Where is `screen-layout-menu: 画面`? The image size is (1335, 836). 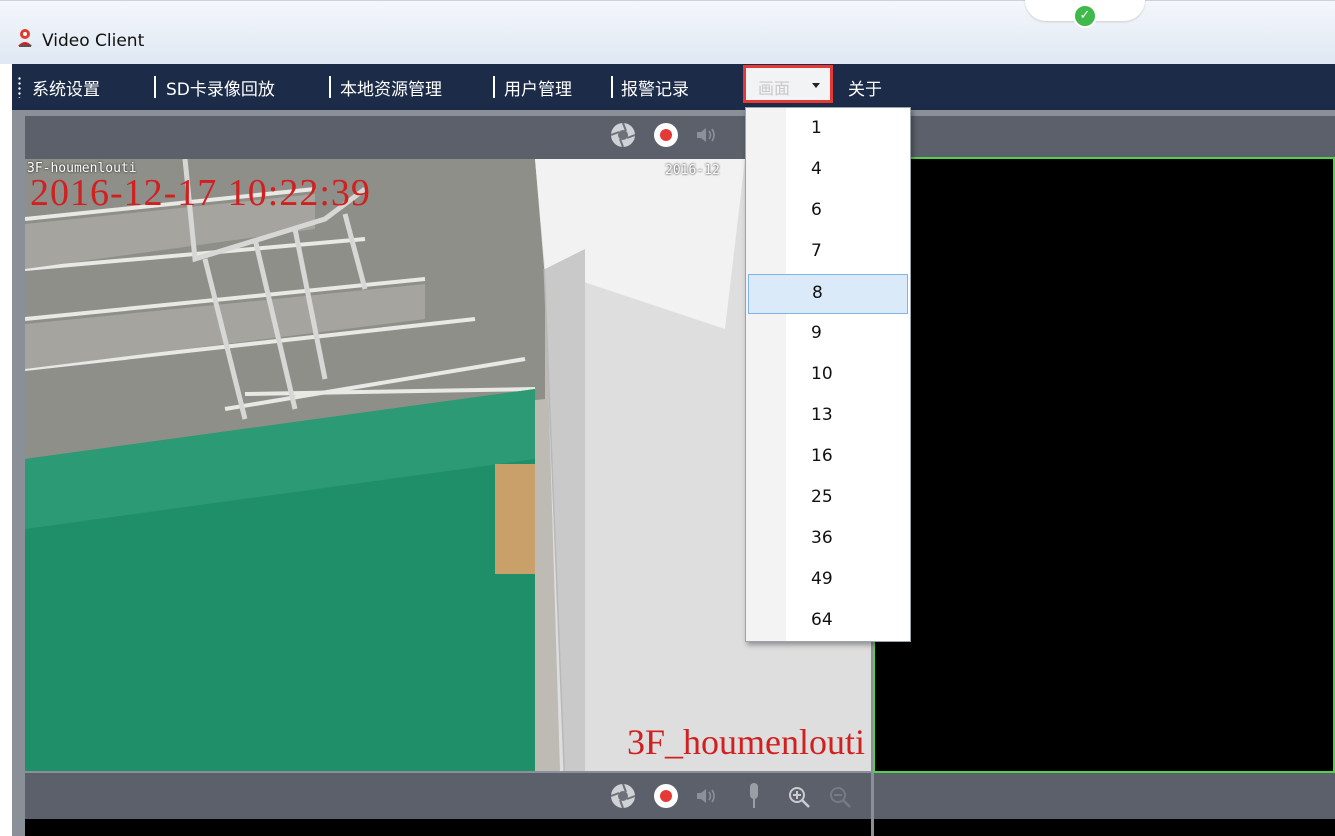
screen-layout-menu: 画面 is located at coordinates (788, 84).